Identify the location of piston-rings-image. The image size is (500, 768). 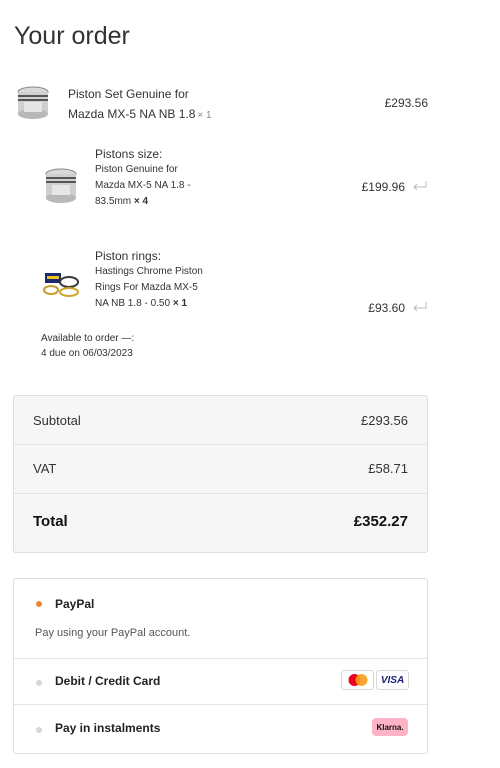
(62, 285).